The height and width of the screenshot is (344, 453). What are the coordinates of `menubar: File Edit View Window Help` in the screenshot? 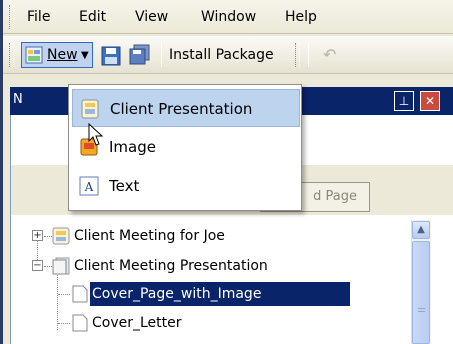 It's located at (228, 17).